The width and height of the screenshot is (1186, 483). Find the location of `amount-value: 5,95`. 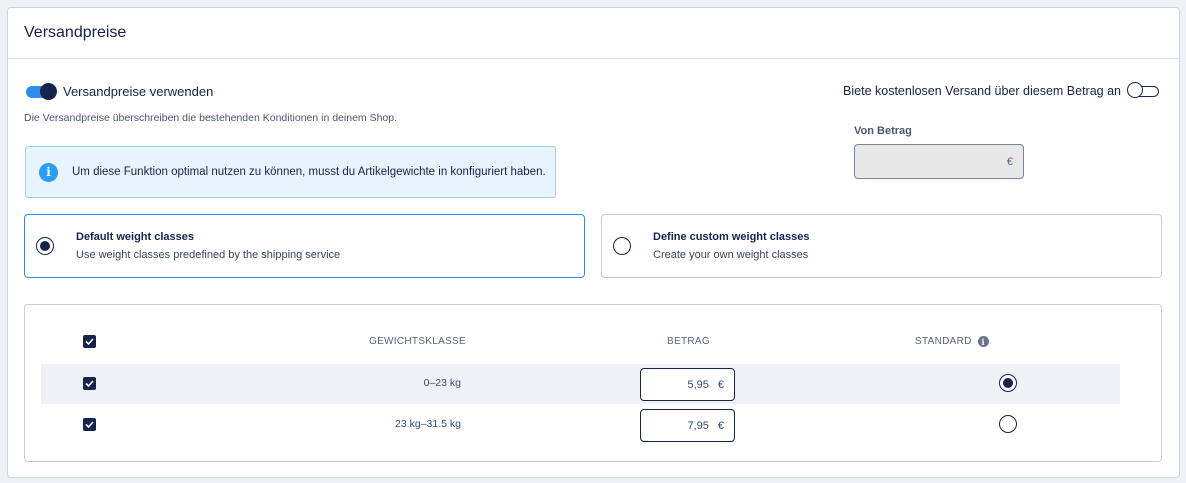

amount-value: 5,95 is located at coordinates (698, 384).